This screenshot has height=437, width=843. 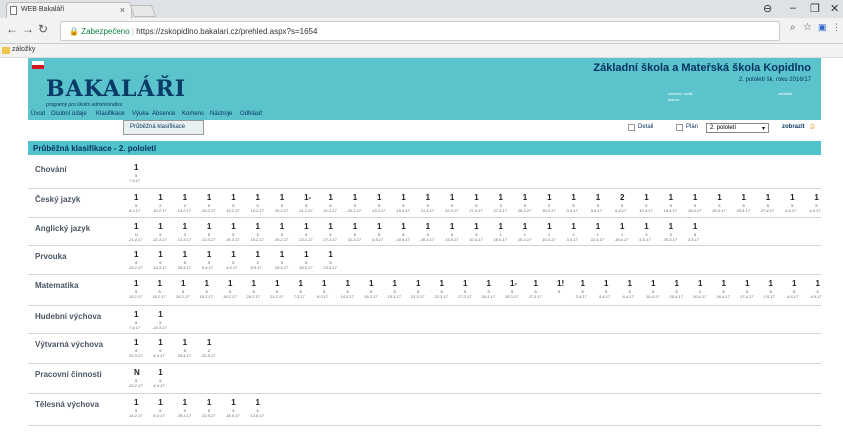 I want to click on menu-absence: Absence, so click(x=163, y=114).